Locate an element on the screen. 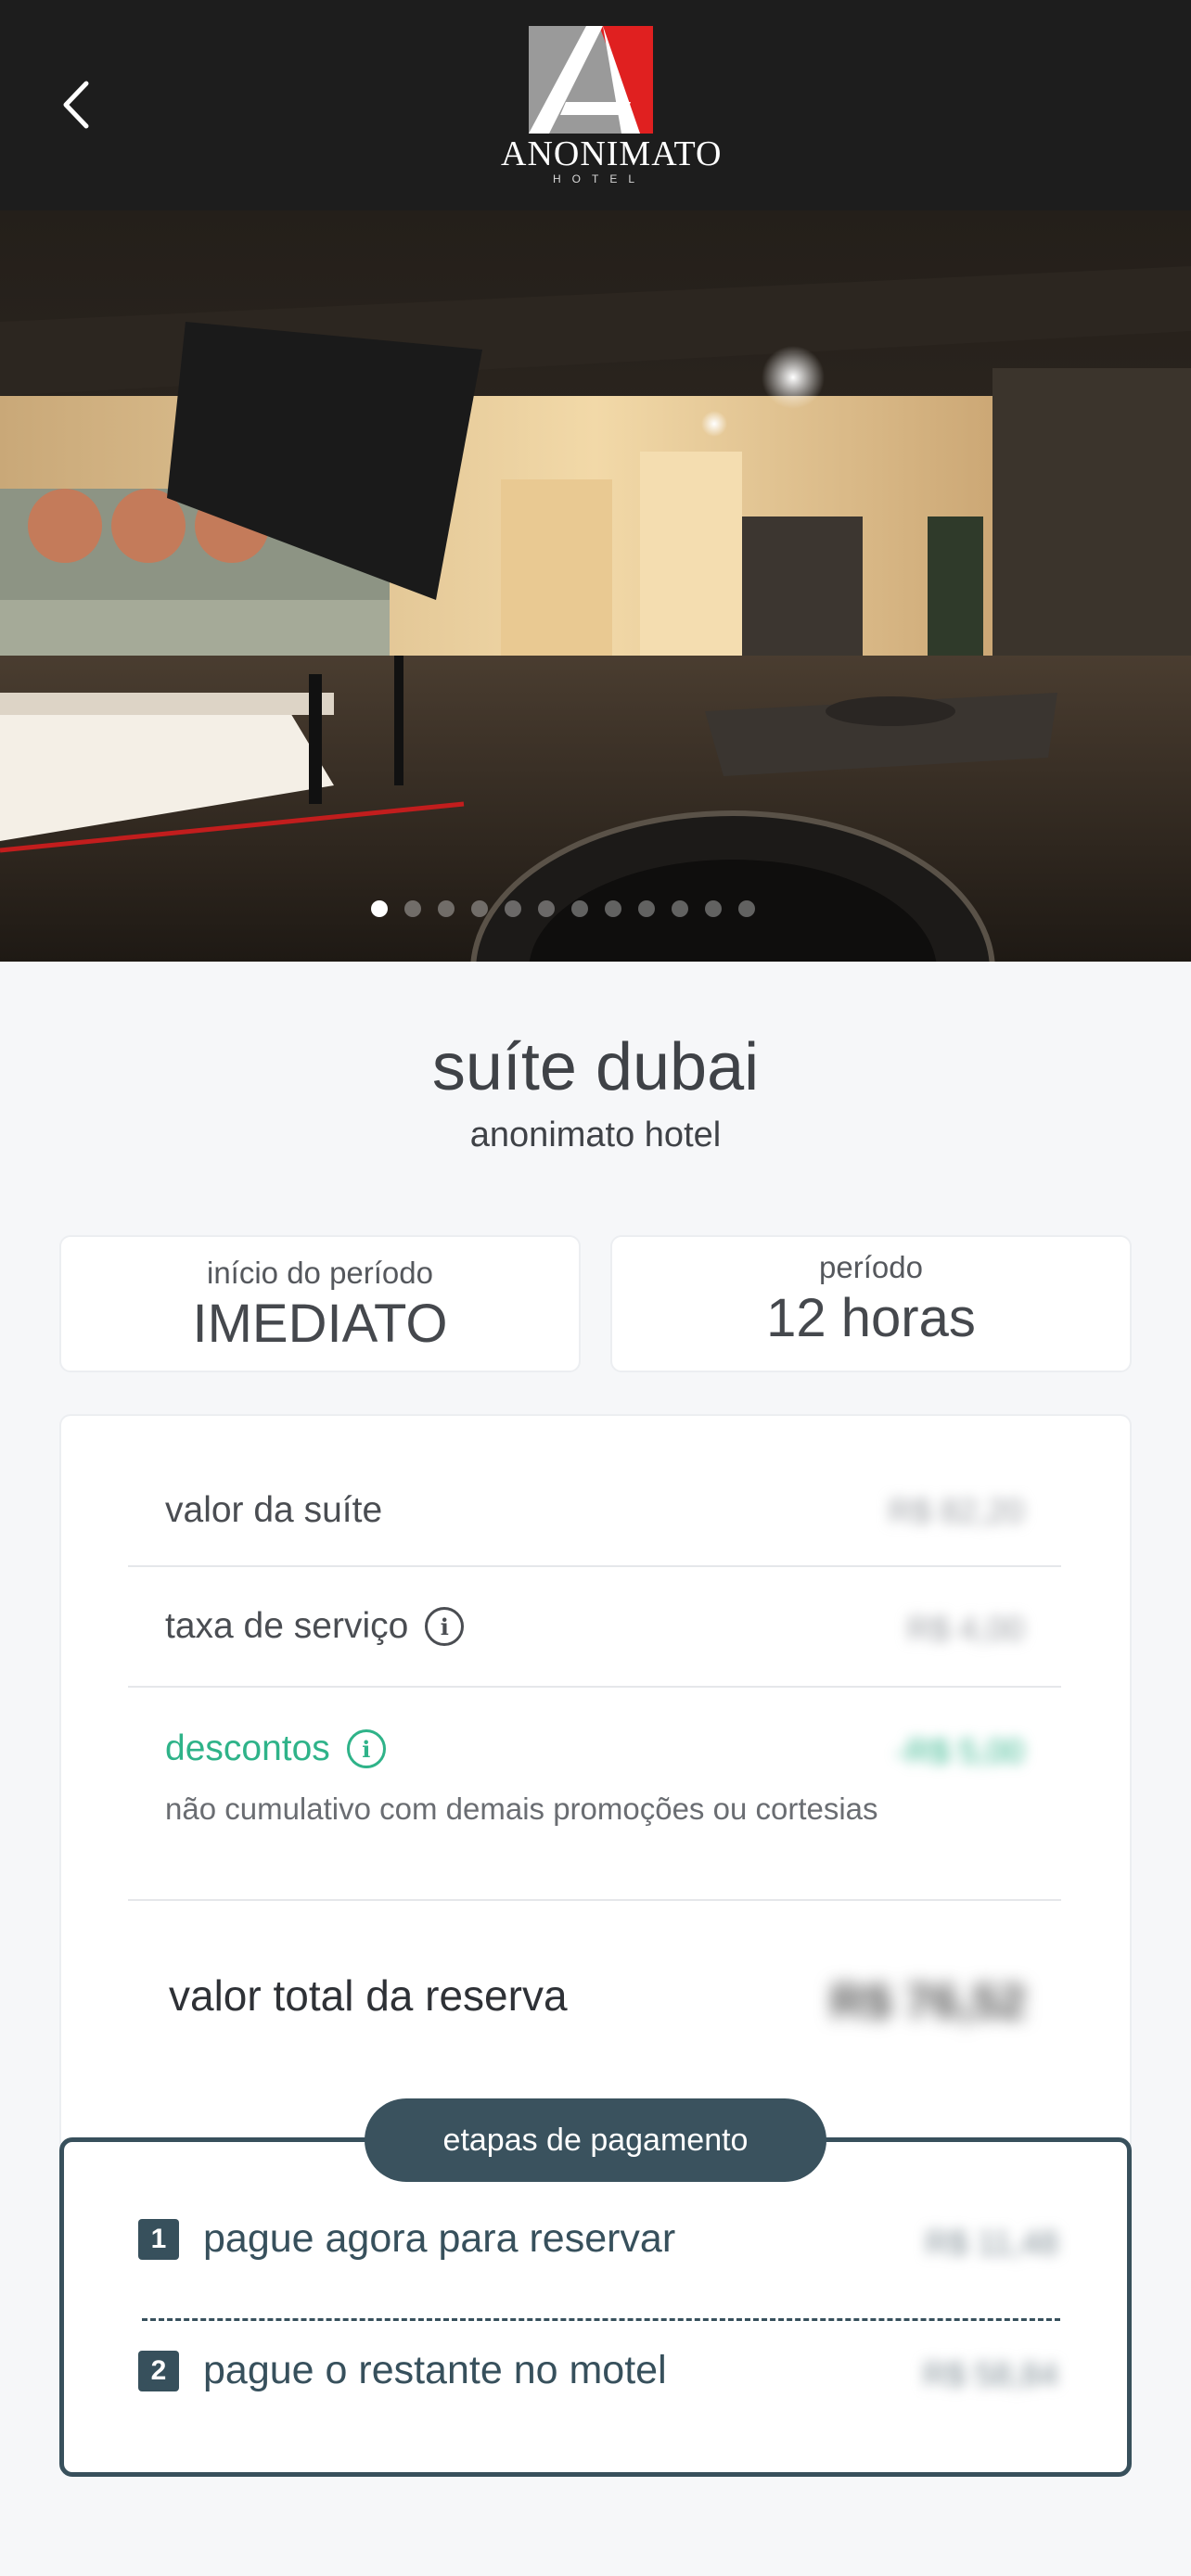 This screenshot has width=1191, height=2576. service-fee-label-text: taxa de serviço is located at coordinates (287, 1626).